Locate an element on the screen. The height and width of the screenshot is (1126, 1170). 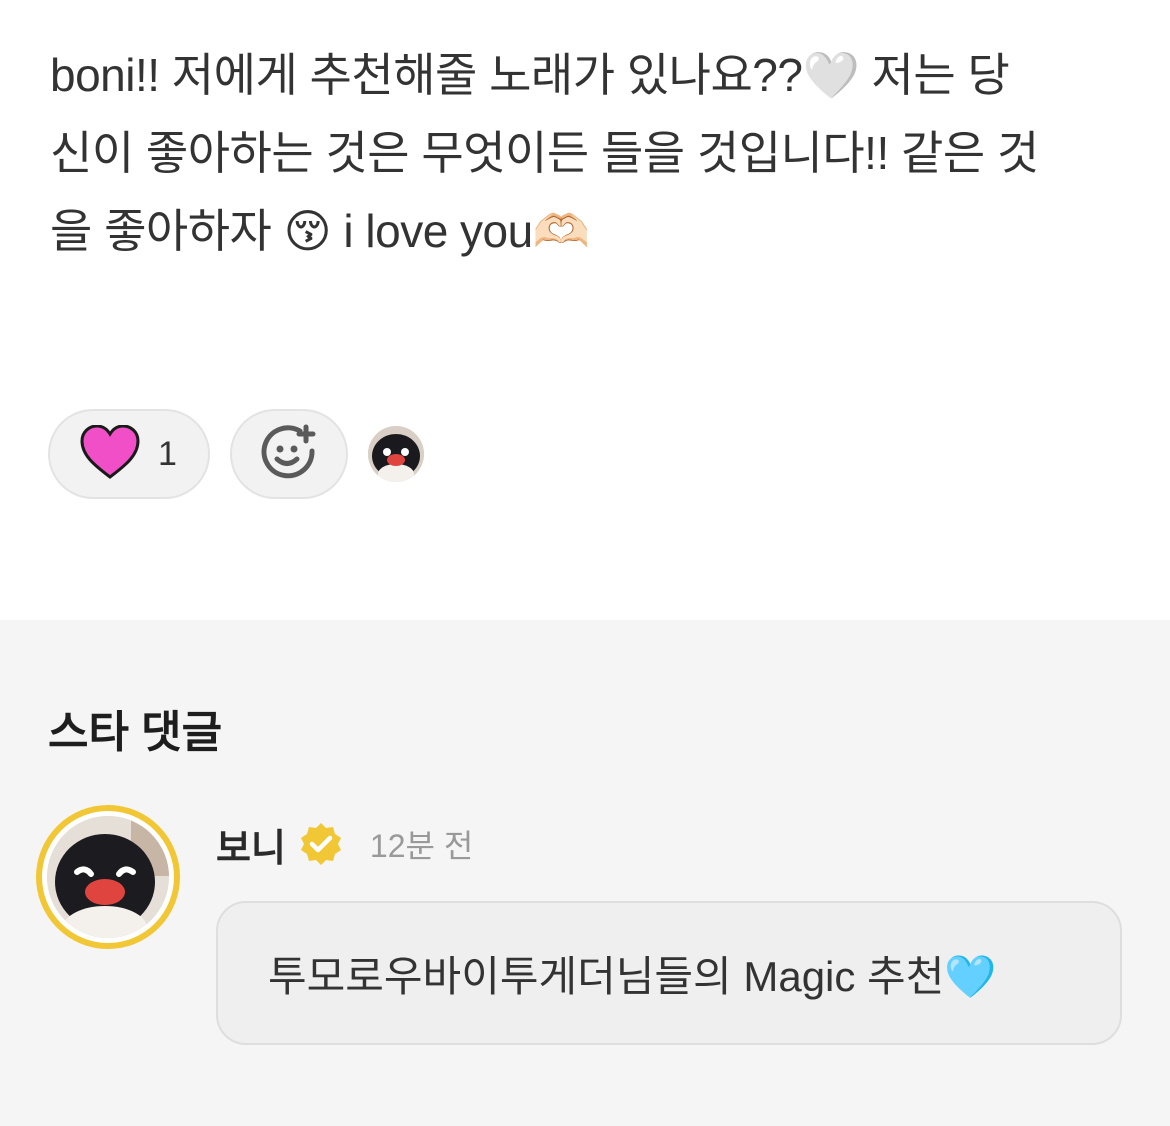
add-reaction-button is located at coordinates (289, 454).